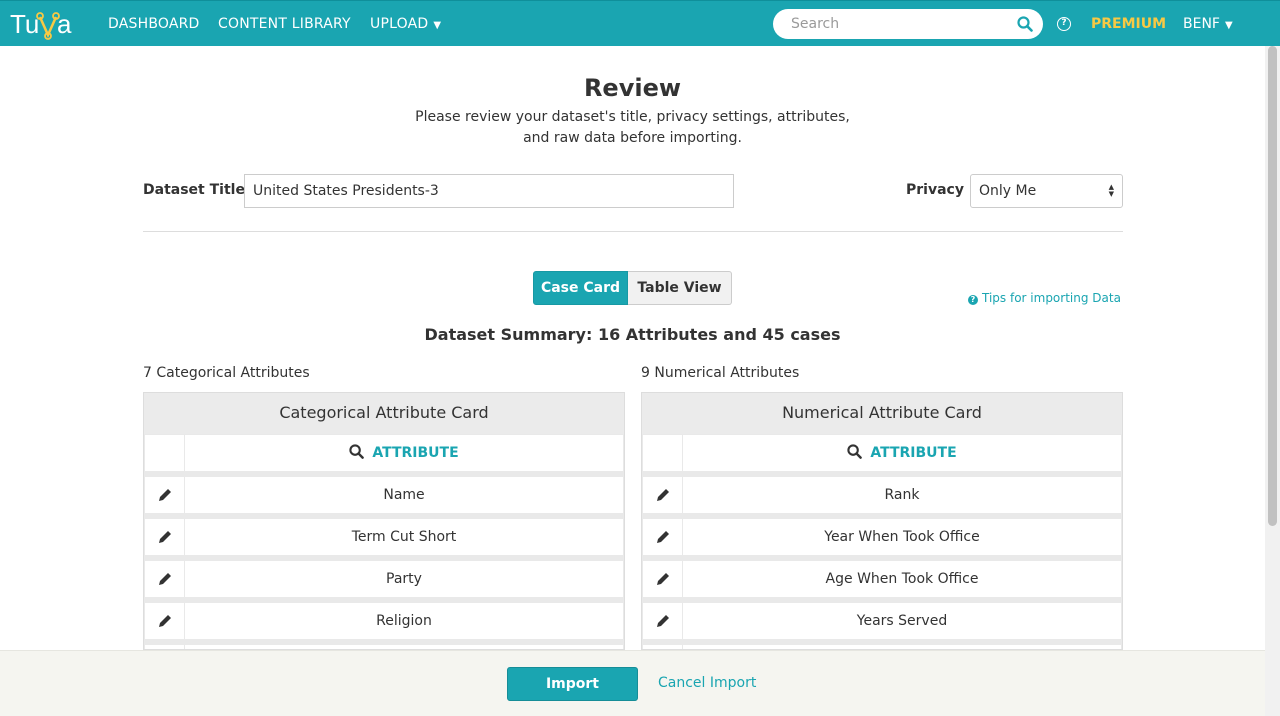  What do you see at coordinates (284, 24) in the screenshot?
I see `nav-content-library: CONTENT LIBRARY` at bounding box center [284, 24].